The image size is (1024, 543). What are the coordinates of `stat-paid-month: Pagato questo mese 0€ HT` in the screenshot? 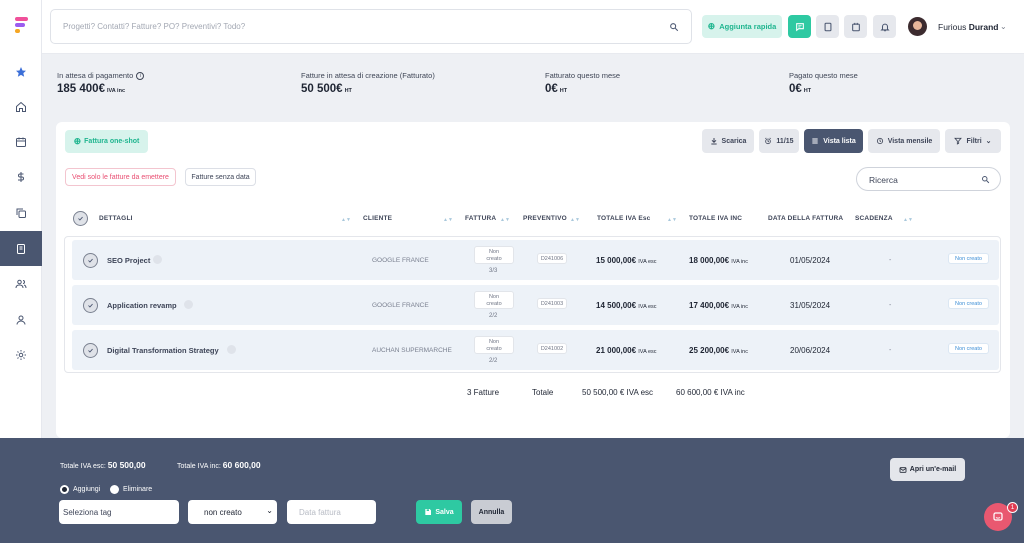 It's located at (823, 83).